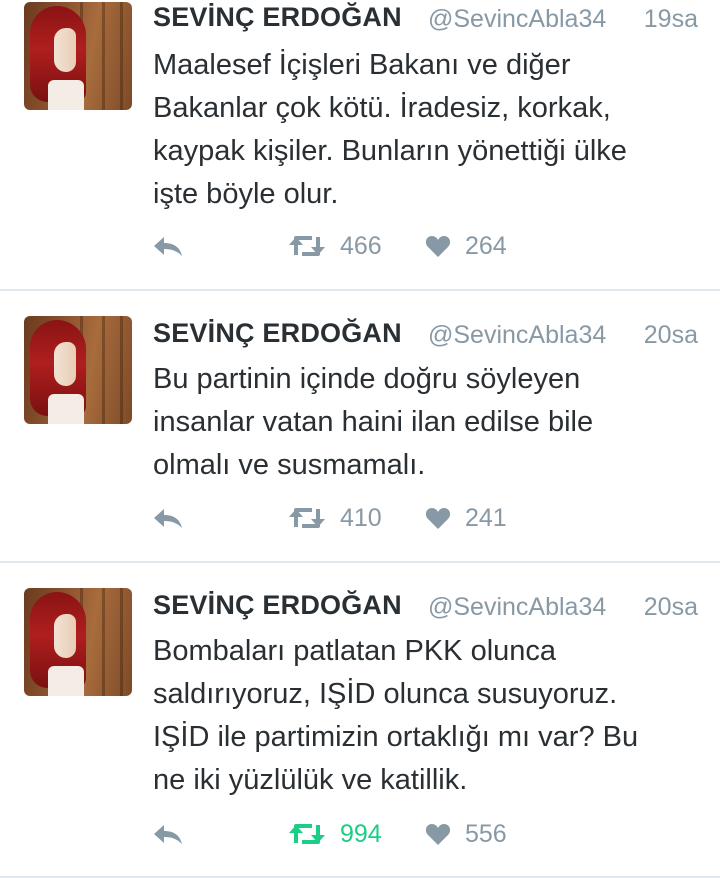 This screenshot has height=878, width=720. What do you see at coordinates (385, 694) in the screenshot?
I see `tweet-text-line: saldırıyoruz, IŞİD olunca susuyoruz.` at bounding box center [385, 694].